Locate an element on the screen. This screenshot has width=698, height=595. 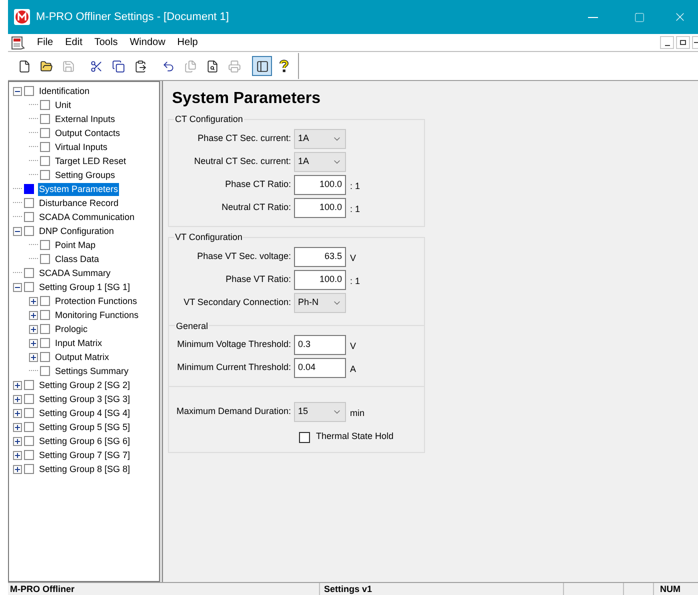
page-title: System Parameters is located at coordinates (247, 99).